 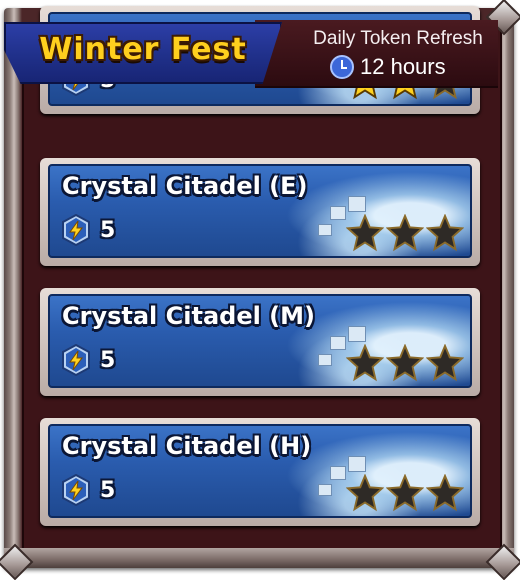 I want to click on refresh-label: Daily Token Refresh, so click(x=398, y=38).